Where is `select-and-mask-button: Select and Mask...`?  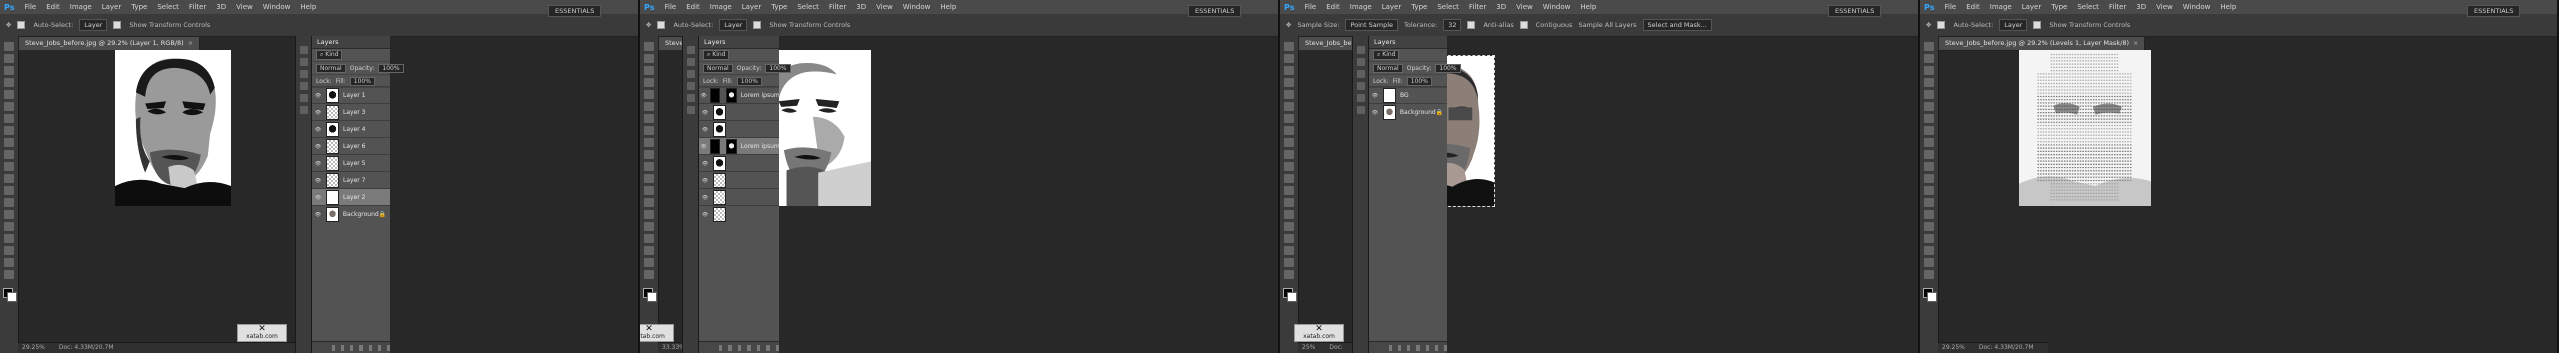
select-and-mask-button: Select and Mask... is located at coordinates (1677, 25).